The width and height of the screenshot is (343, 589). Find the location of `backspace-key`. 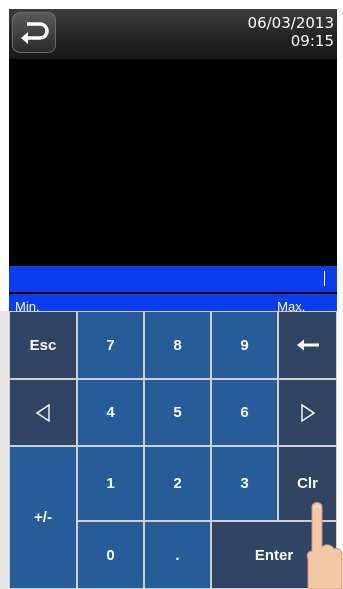

backspace-key is located at coordinates (307, 345).